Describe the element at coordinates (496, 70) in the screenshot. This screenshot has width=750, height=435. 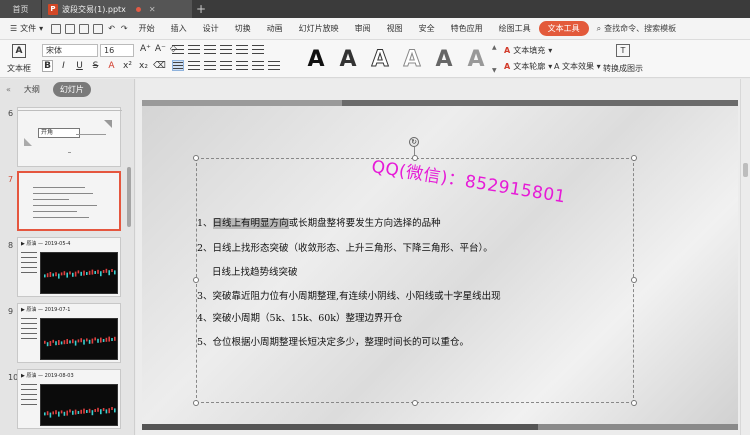
I see `gallery-down-icon: ▼` at that location.